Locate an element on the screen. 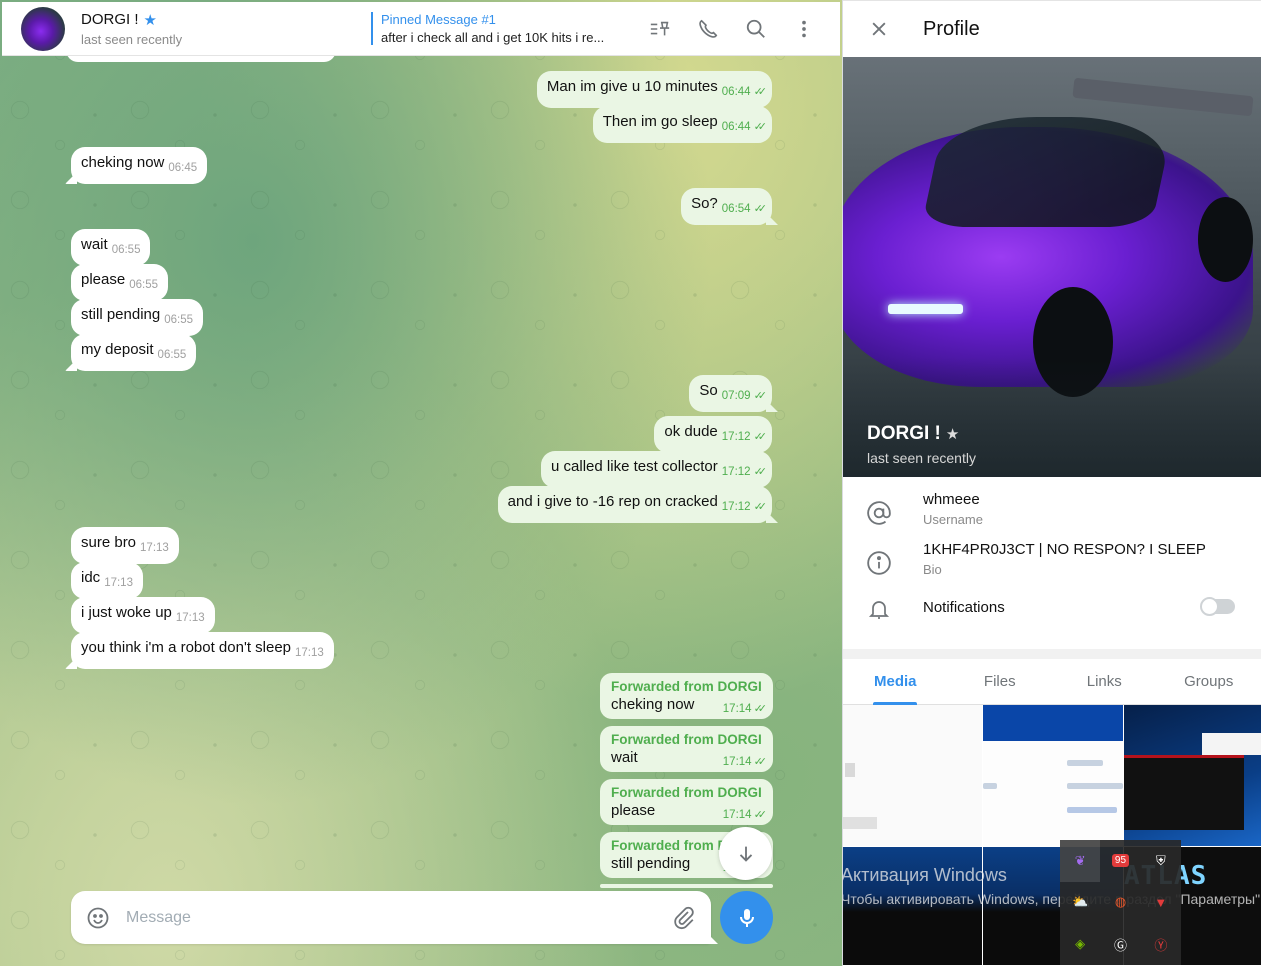  tab-media: Media is located at coordinates (895, 681).